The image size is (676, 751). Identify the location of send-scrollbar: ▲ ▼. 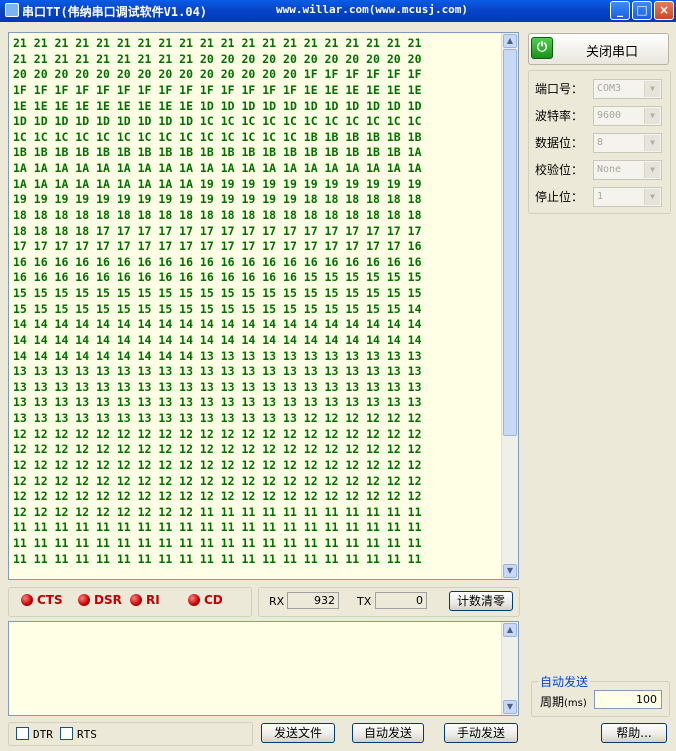
(509, 668).